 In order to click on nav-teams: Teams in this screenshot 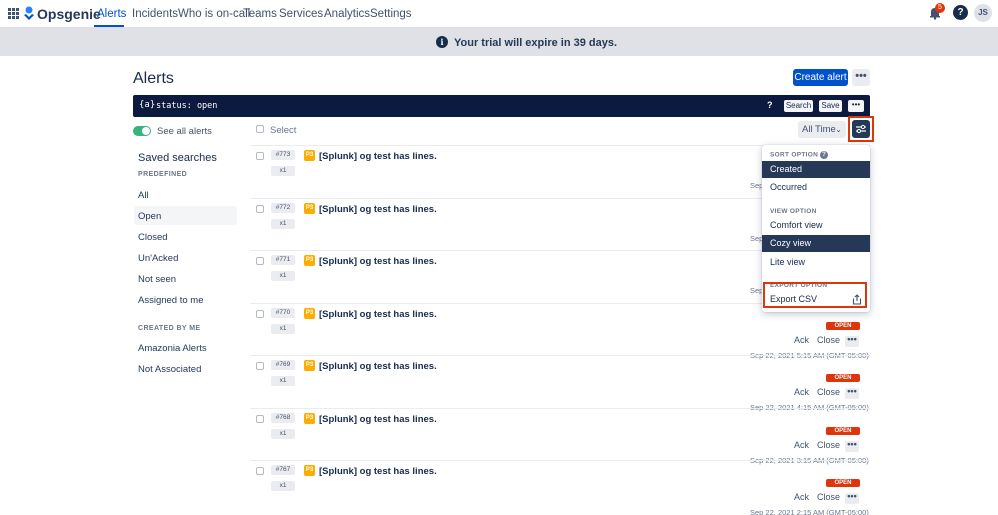, I will do `click(260, 14)`.